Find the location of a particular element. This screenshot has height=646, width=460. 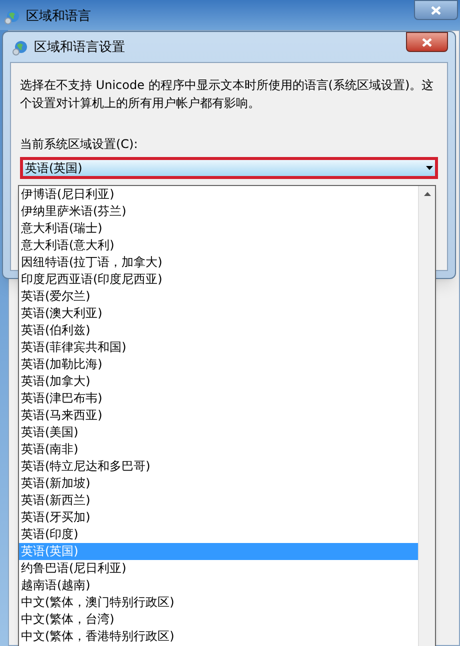

dropdown-option: 约鲁巴语(尼日利亚) is located at coordinates (218, 568).